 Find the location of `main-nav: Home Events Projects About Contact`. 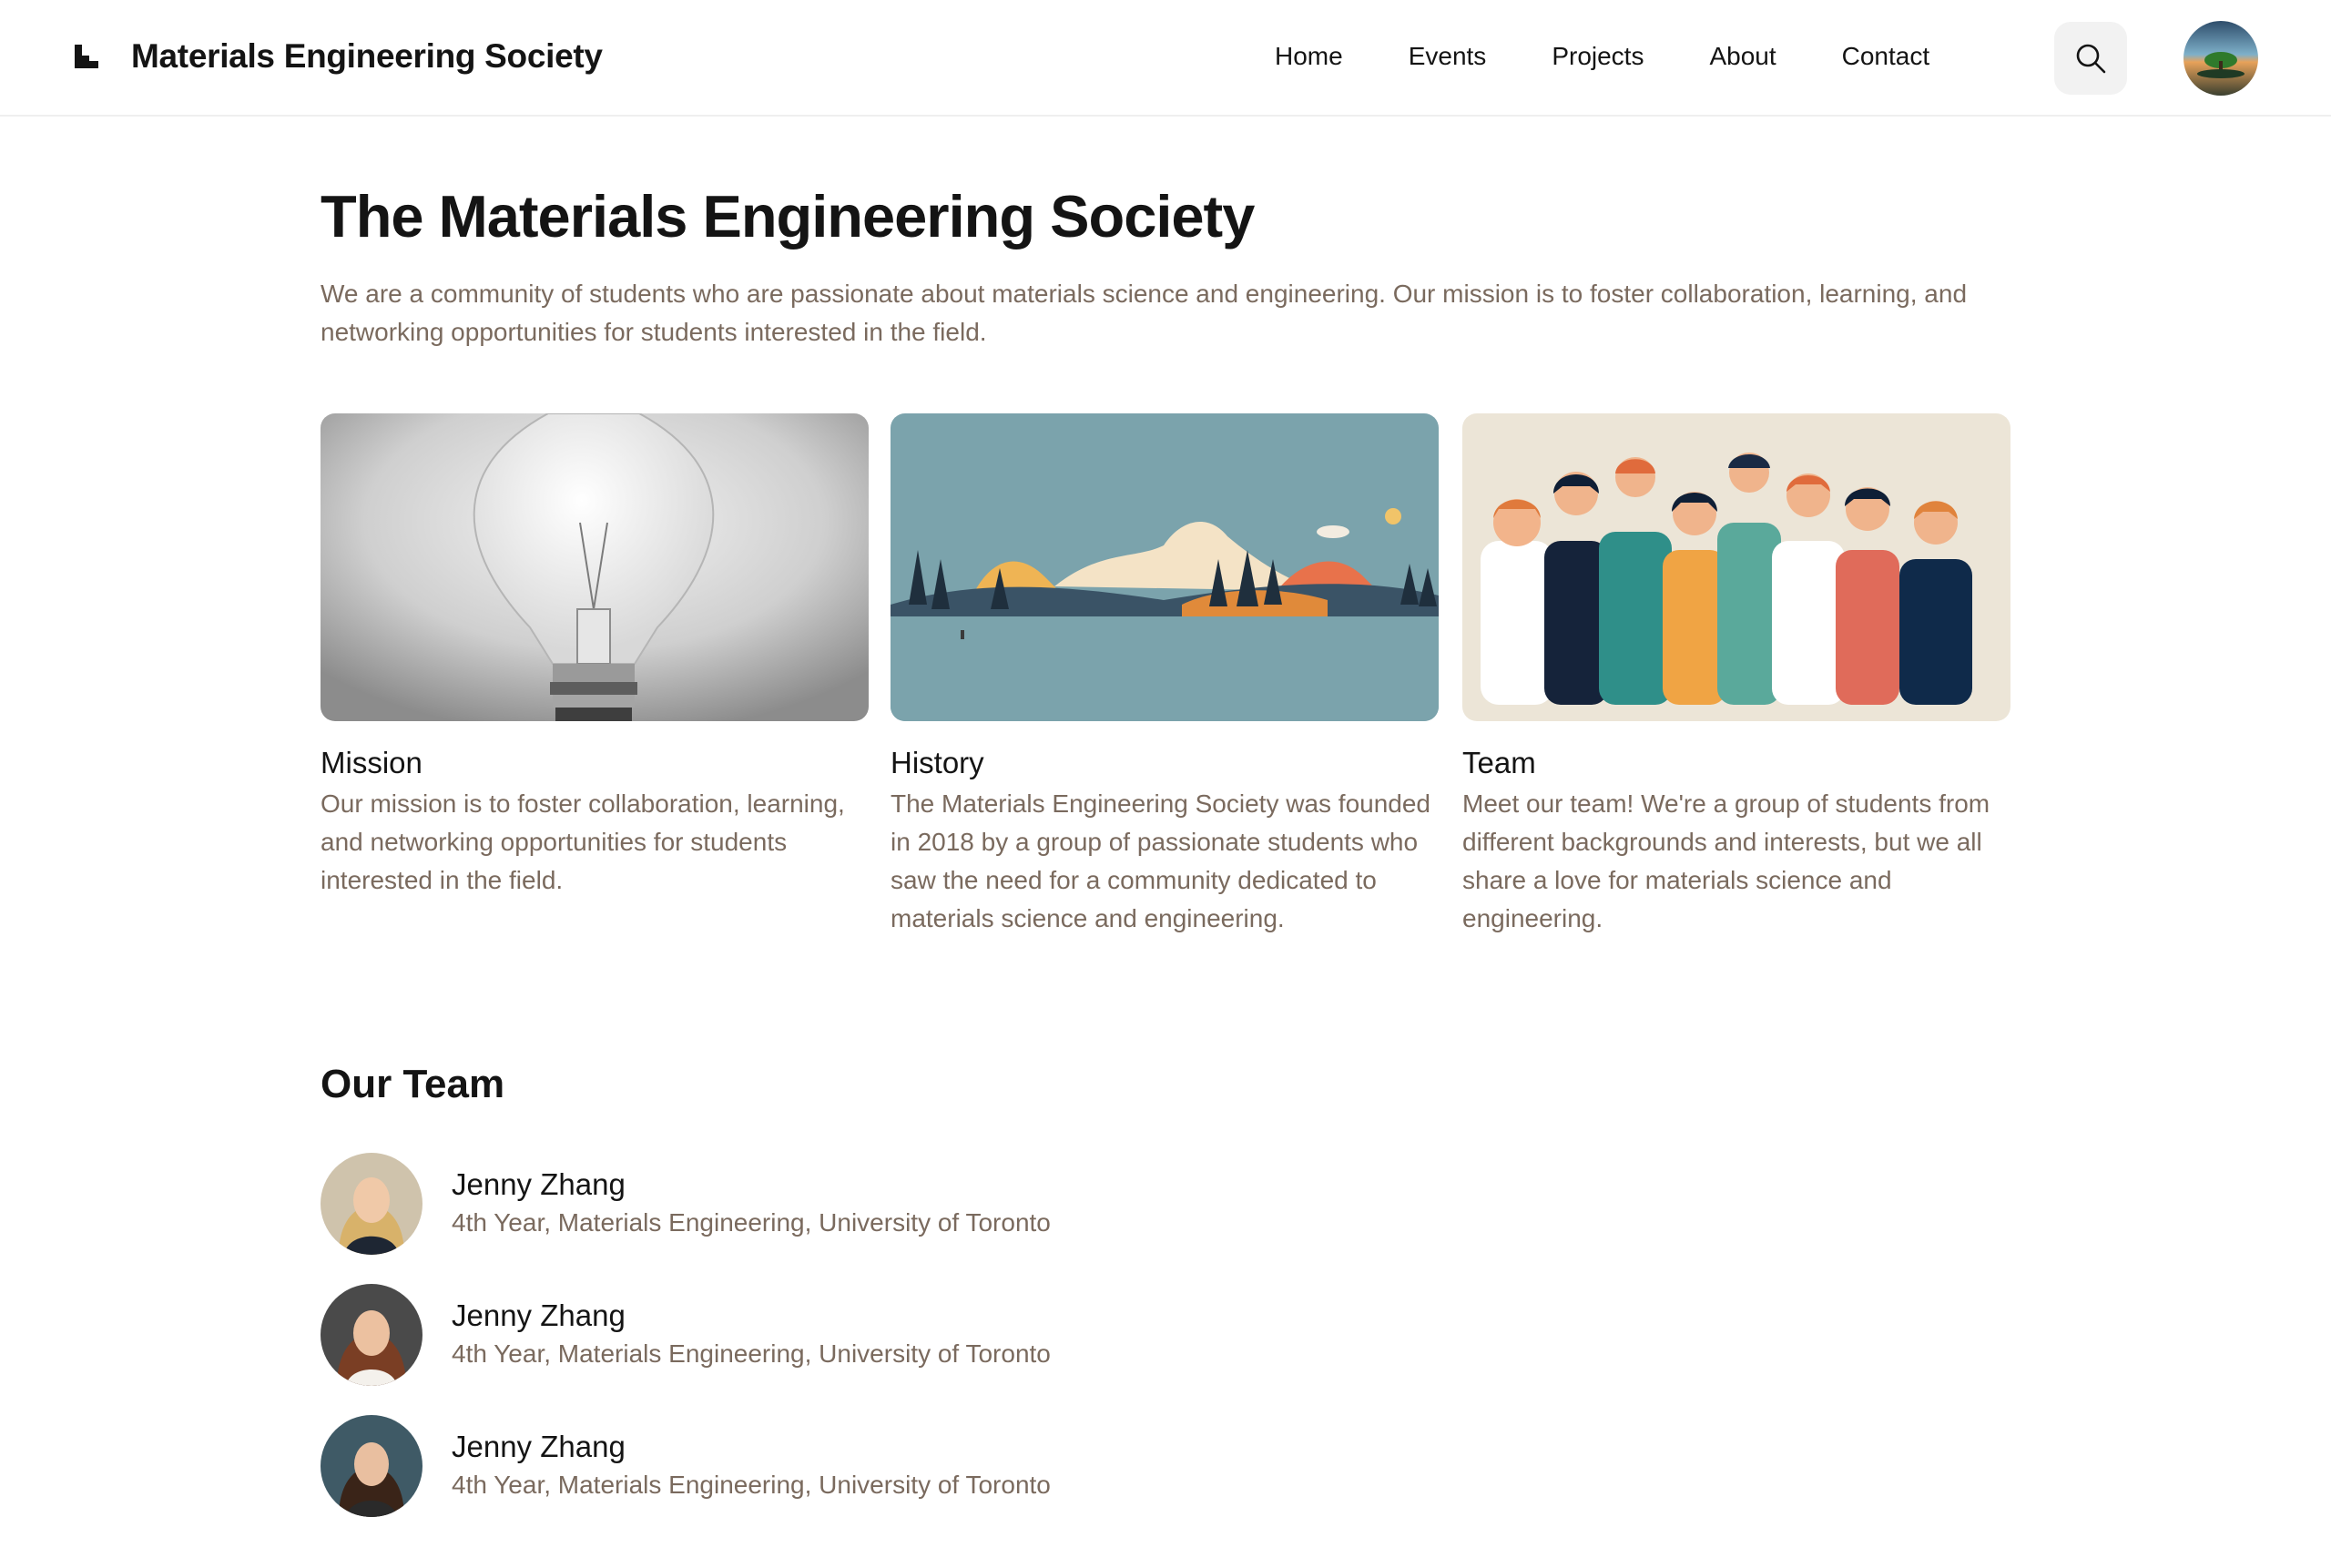

main-nav: Home Events Projects About Contact is located at coordinates (1602, 56).